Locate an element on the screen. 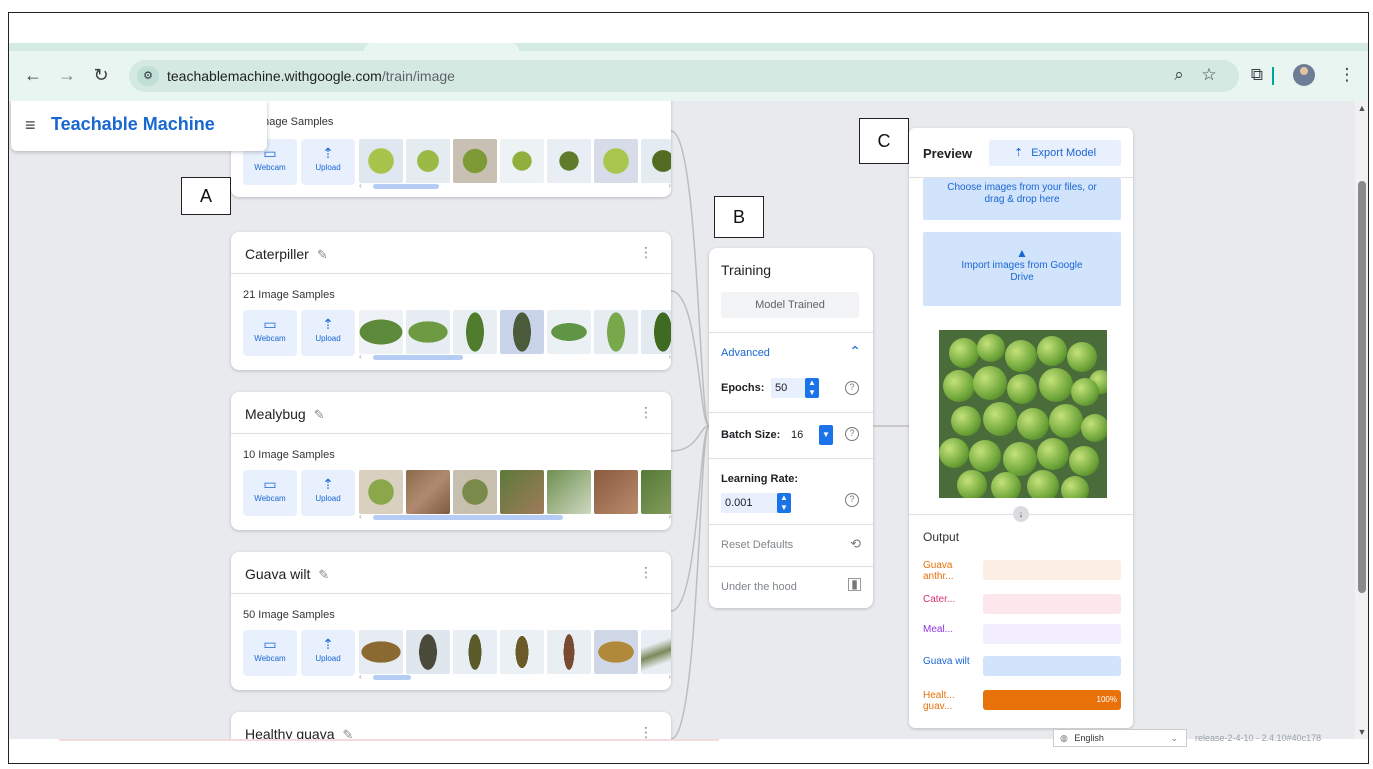 Image resolution: width=1373 pixels, height=769 pixels. site-info-icon: ⚙ is located at coordinates (148, 76).